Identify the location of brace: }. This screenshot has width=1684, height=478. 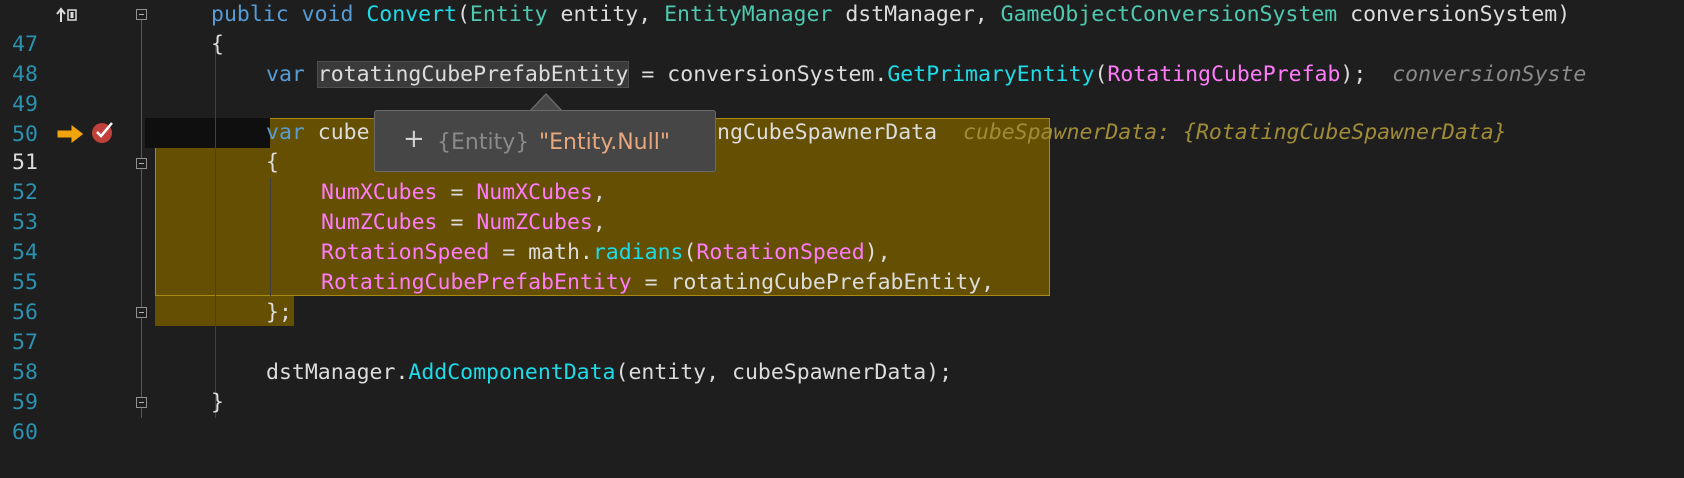
(217, 402).